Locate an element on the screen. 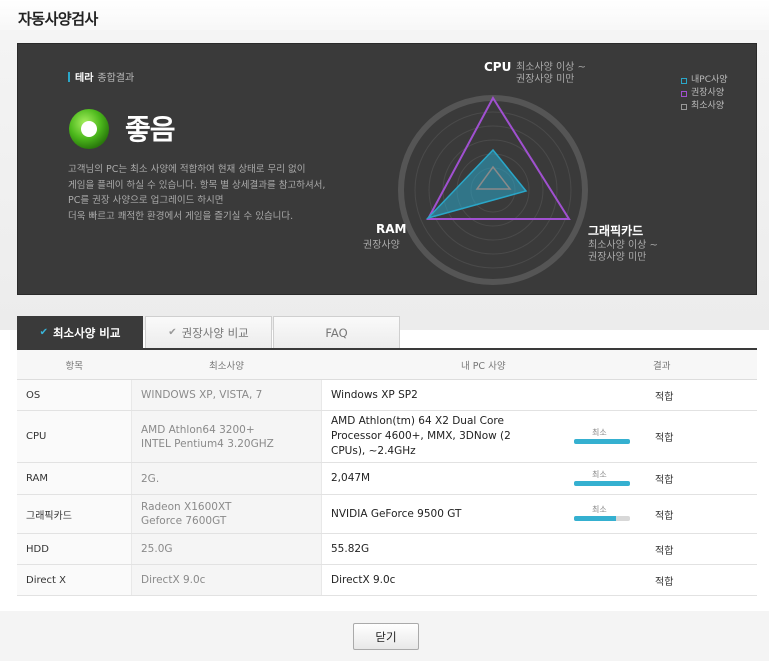 The width and height of the screenshot is (769, 661). cell-minimum-spec: WINDOWS XP, VISTA, 7 is located at coordinates (226, 395).